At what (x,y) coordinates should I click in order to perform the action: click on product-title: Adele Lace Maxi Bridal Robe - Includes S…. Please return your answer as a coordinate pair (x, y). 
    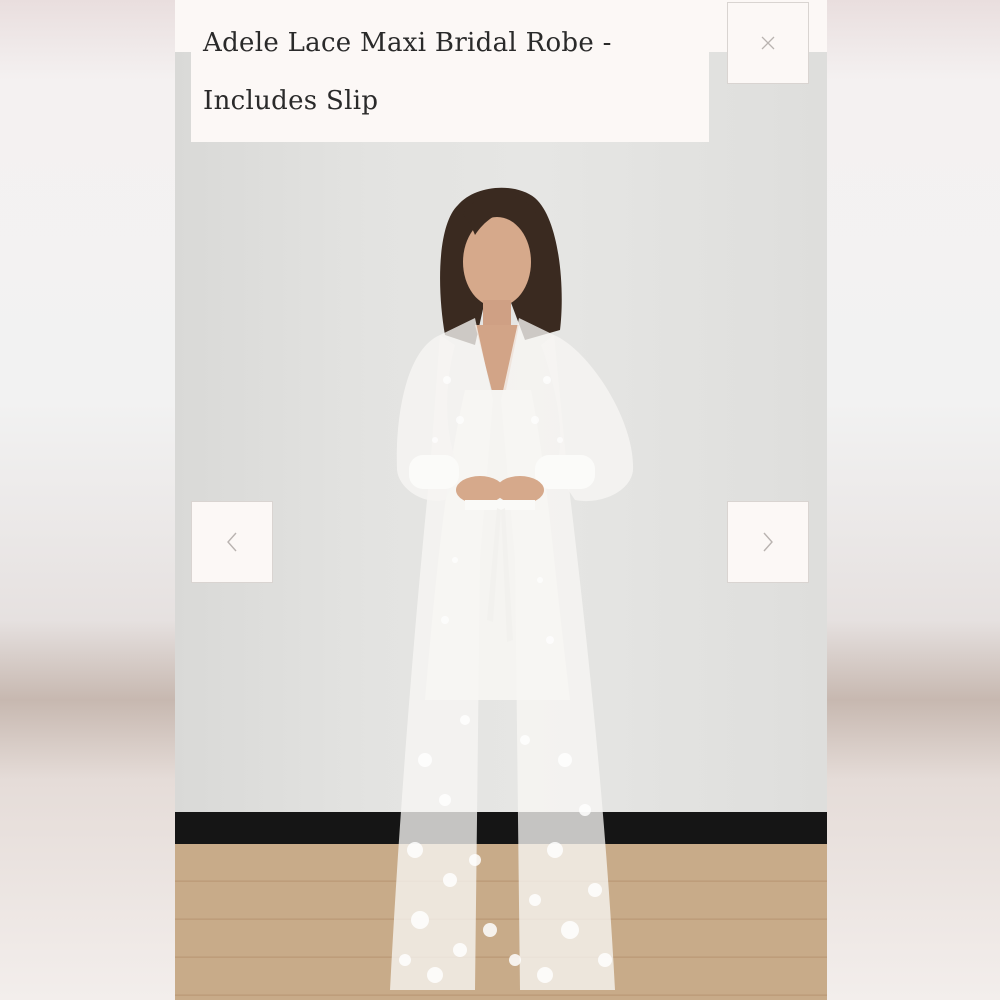
    Looking at the image, I should click on (450, 72).